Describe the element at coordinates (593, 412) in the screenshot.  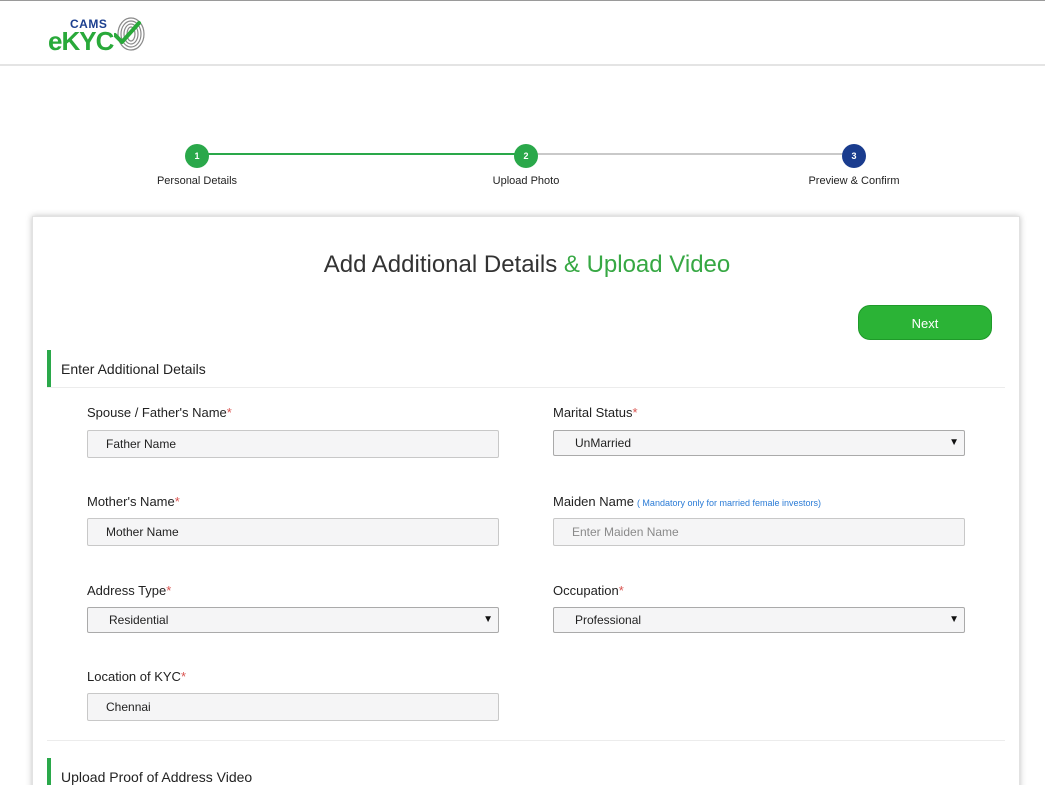
I see `marital-status-label-text: Marital Status` at that location.